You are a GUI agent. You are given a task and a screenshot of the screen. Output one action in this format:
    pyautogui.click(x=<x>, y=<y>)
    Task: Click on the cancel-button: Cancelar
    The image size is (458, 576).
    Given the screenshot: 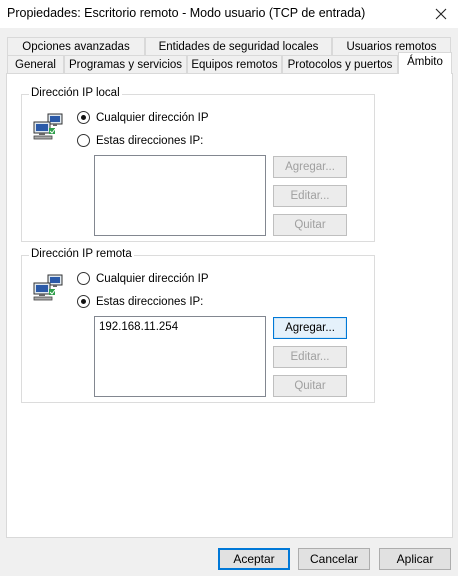 What is the action you would take?
    pyautogui.click(x=334, y=559)
    